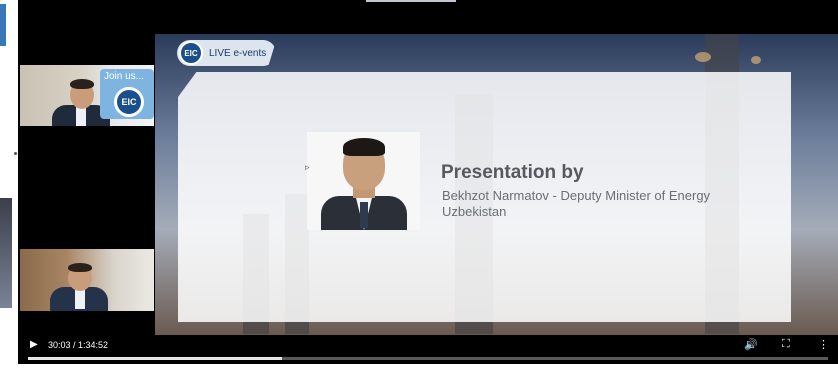  Describe the element at coordinates (512, 172) in the screenshot. I see `presentation-title: Presentation by` at that location.